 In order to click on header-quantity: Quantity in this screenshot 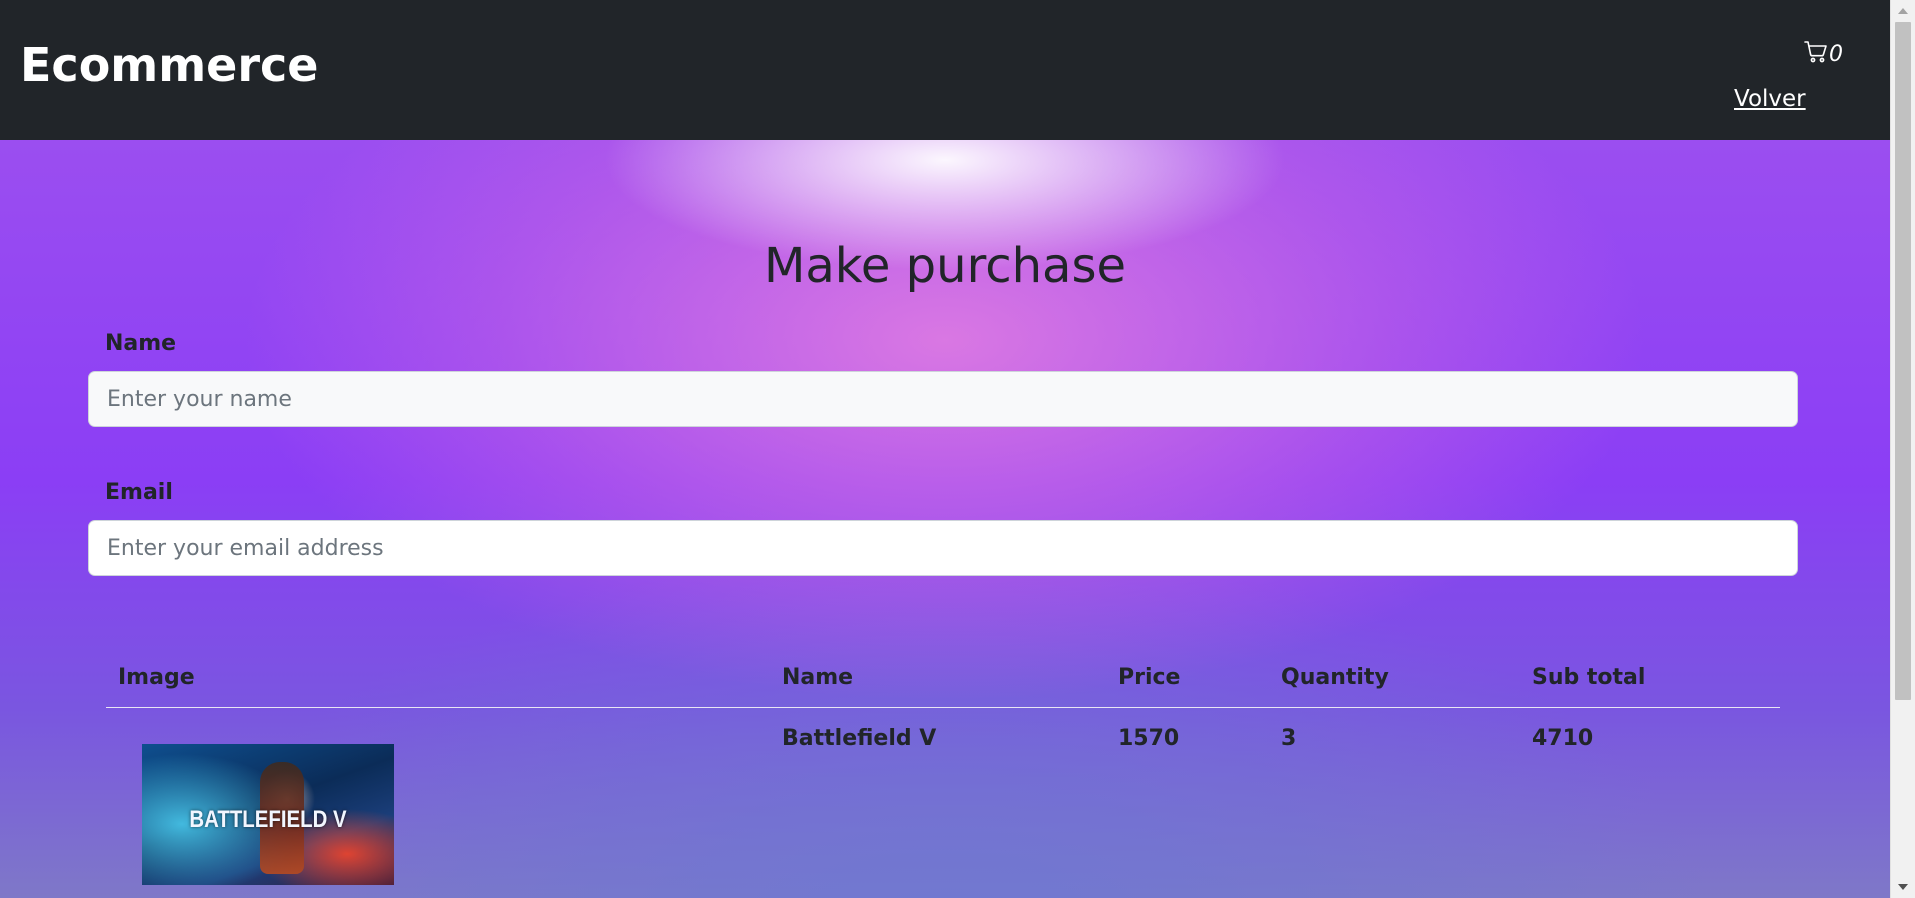, I will do `click(1335, 677)`.